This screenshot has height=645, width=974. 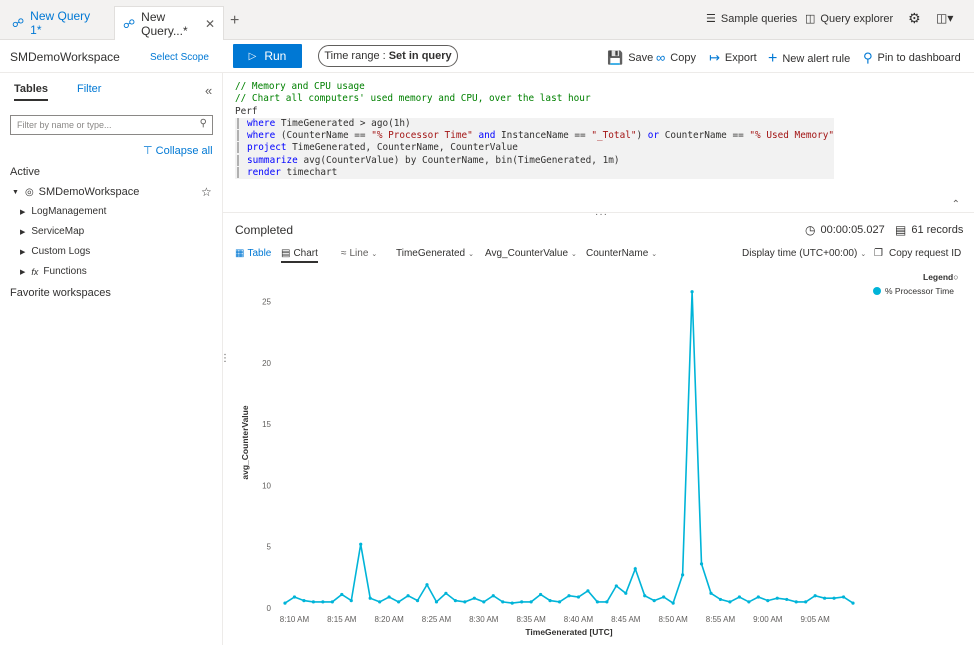 I want to click on code-keyword: render, so click(x=264, y=173).